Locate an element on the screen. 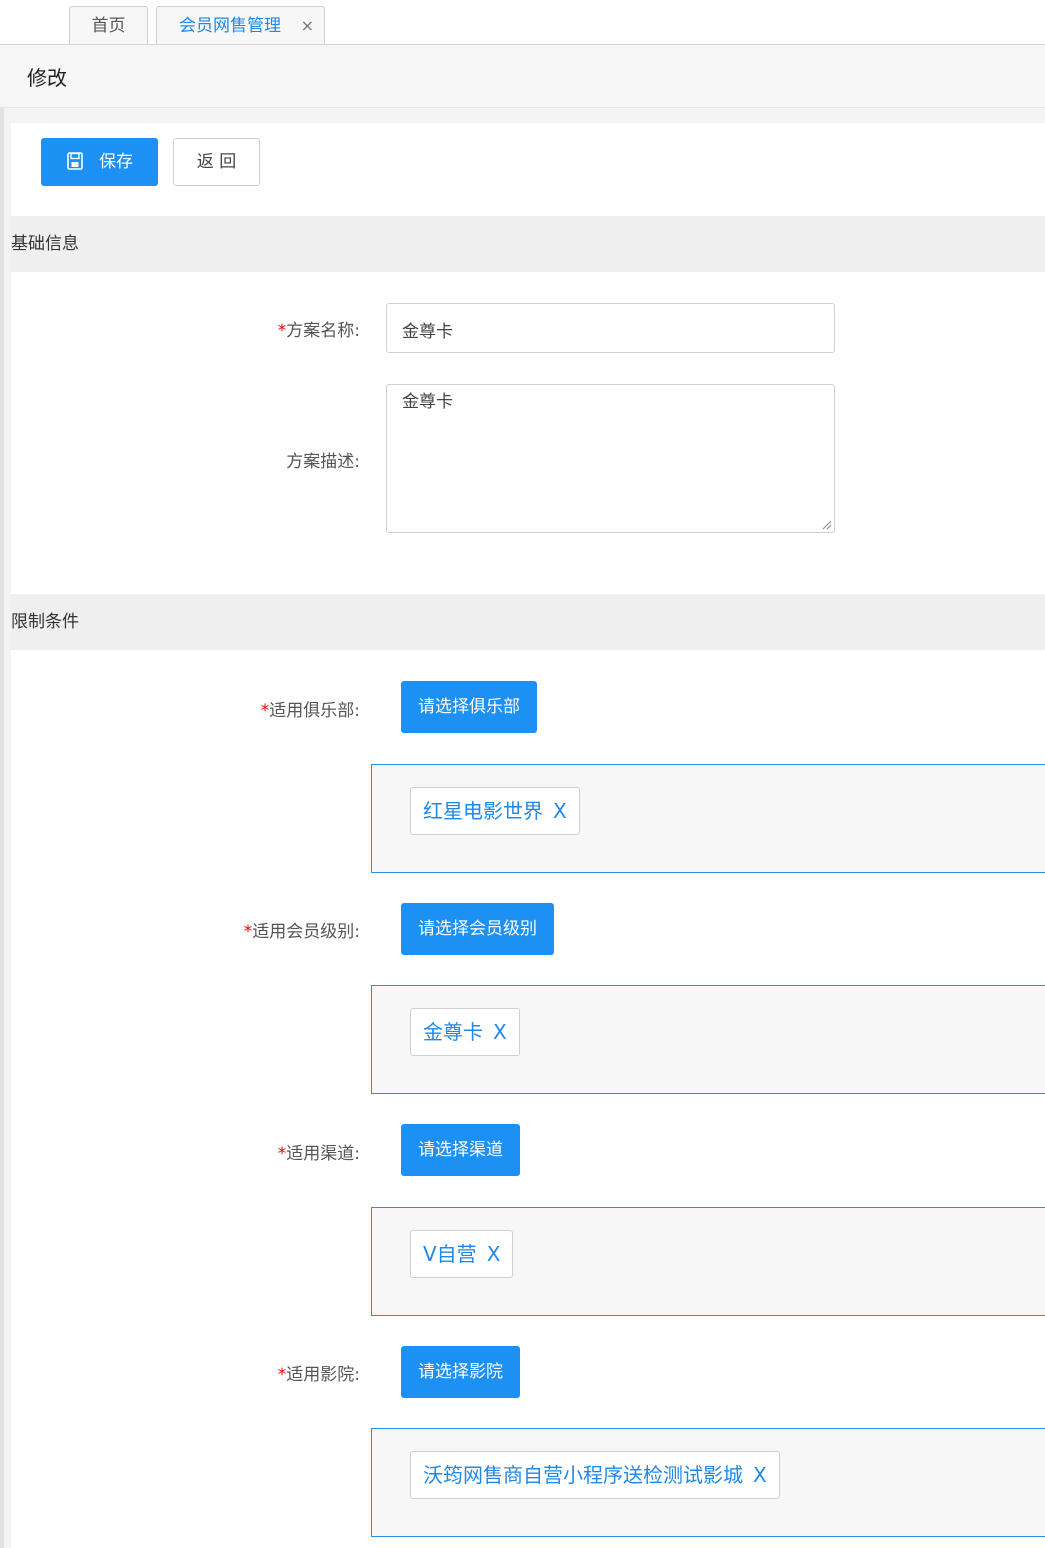 Image resolution: width=1045 pixels, height=1548 pixels. channel-label: *适用渠道: is located at coordinates (318, 1154).